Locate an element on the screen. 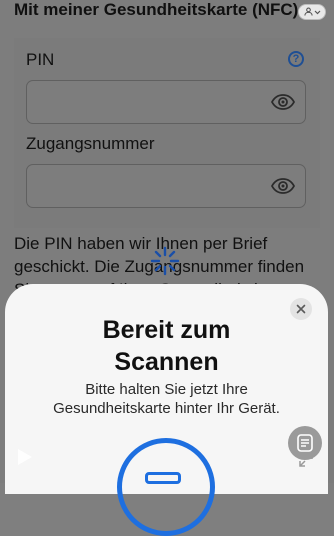 The image size is (334, 536). pin-label: PIN is located at coordinates (40, 59).